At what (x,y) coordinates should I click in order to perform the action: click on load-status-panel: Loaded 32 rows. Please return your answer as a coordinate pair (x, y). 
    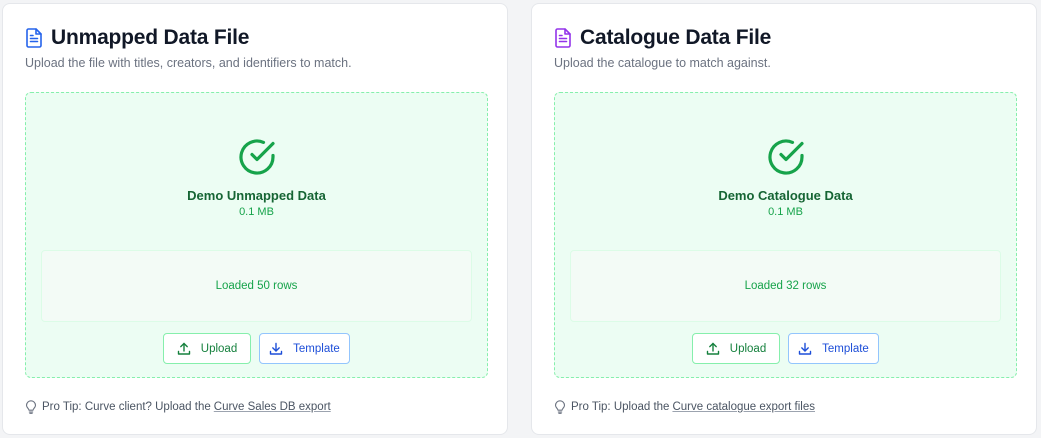
    Looking at the image, I should click on (785, 286).